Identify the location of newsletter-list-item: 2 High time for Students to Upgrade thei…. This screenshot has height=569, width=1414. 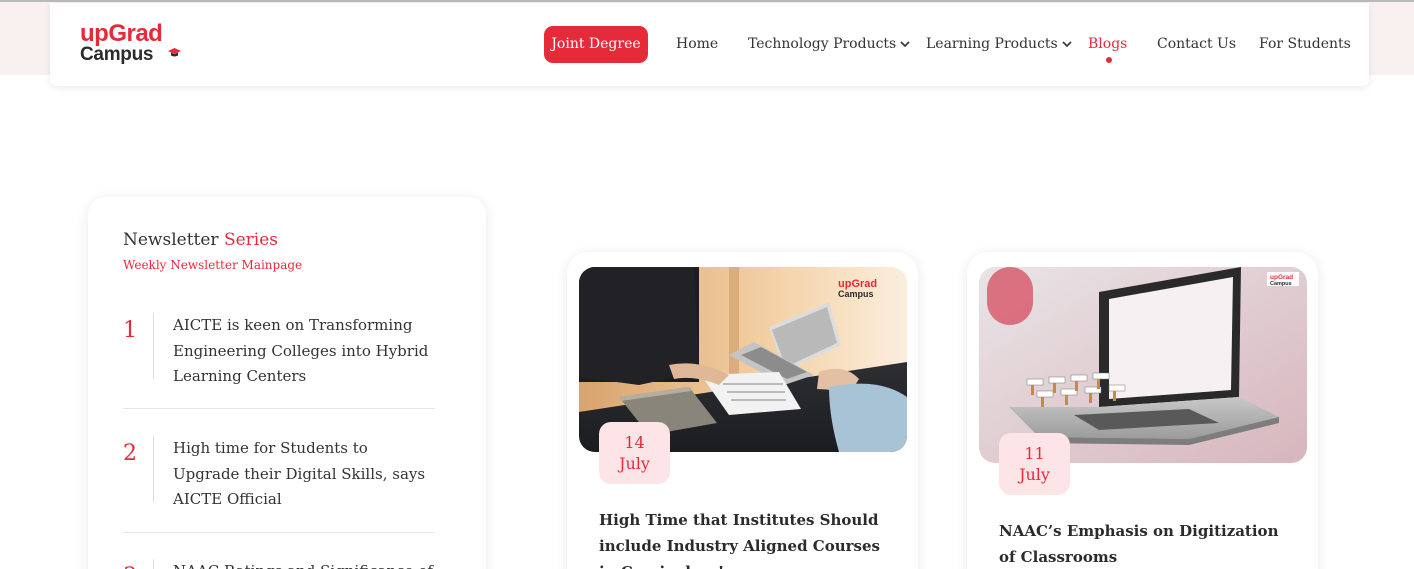
(279, 472).